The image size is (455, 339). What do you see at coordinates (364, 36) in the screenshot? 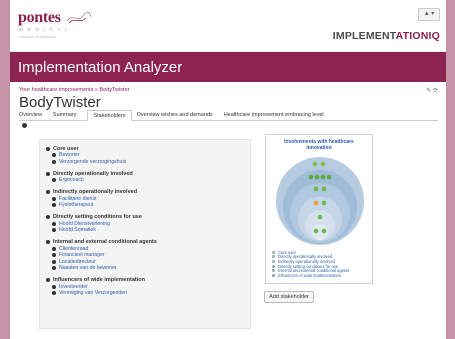
I see `logo-prefix: IMPLEMENT` at bounding box center [364, 36].